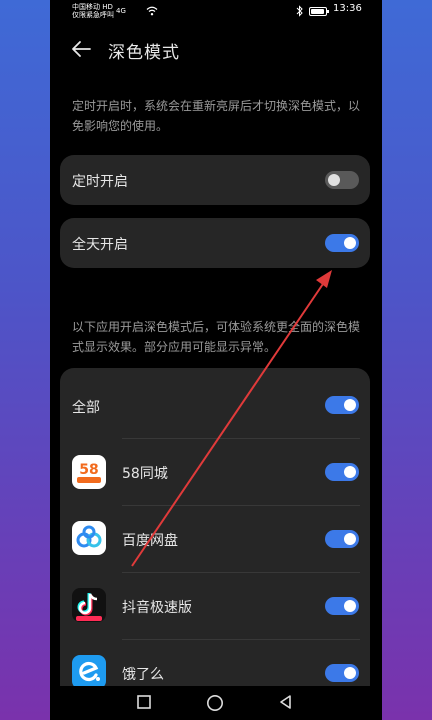  What do you see at coordinates (100, 245) in the screenshot?
I see `allday-label: 全天开启` at bounding box center [100, 245].